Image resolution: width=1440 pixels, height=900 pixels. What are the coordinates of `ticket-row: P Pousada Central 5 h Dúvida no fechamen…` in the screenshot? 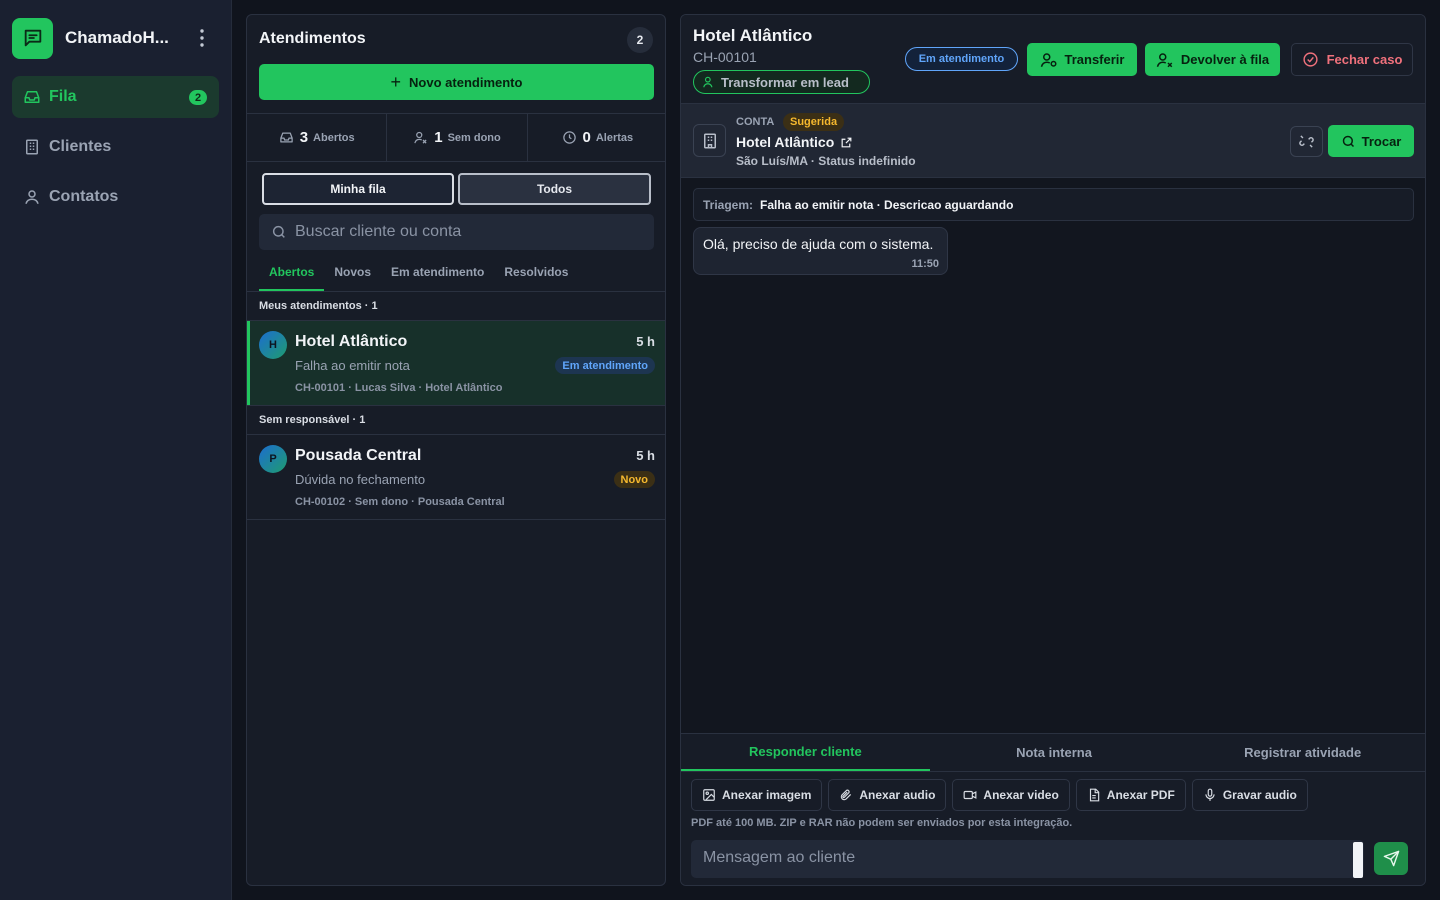 It's located at (456, 477).